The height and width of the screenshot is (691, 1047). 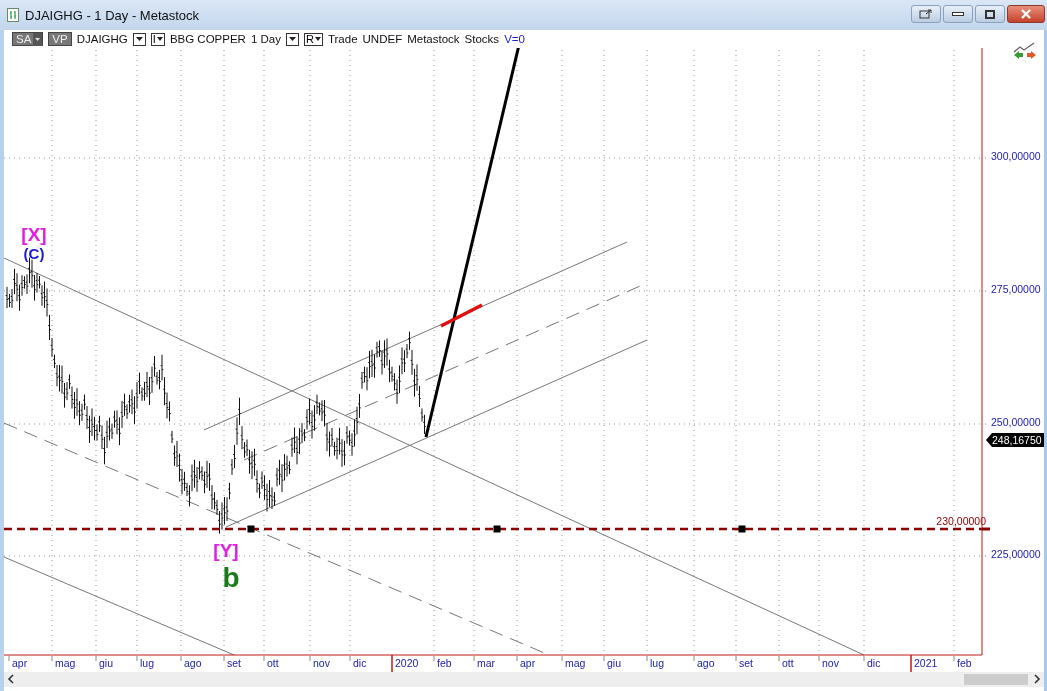 What do you see at coordinates (265, 39) in the screenshot?
I see `toolbar-label: 1 Day` at bounding box center [265, 39].